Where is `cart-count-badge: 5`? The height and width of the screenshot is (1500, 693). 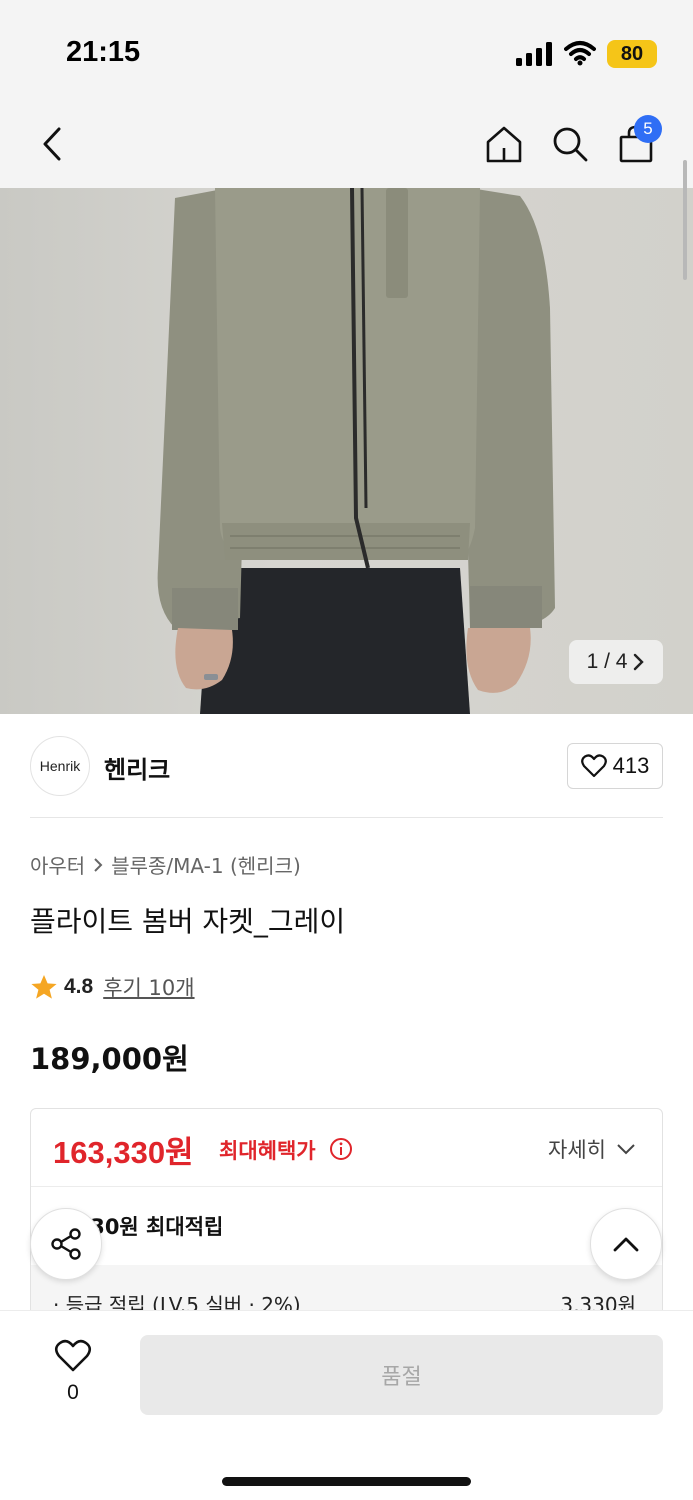 cart-count-badge: 5 is located at coordinates (648, 129).